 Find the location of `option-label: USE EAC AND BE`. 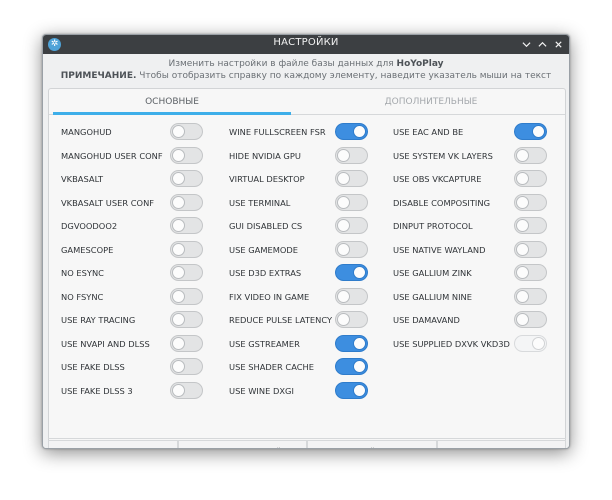

option-label: USE EAC AND BE is located at coordinates (428, 132).